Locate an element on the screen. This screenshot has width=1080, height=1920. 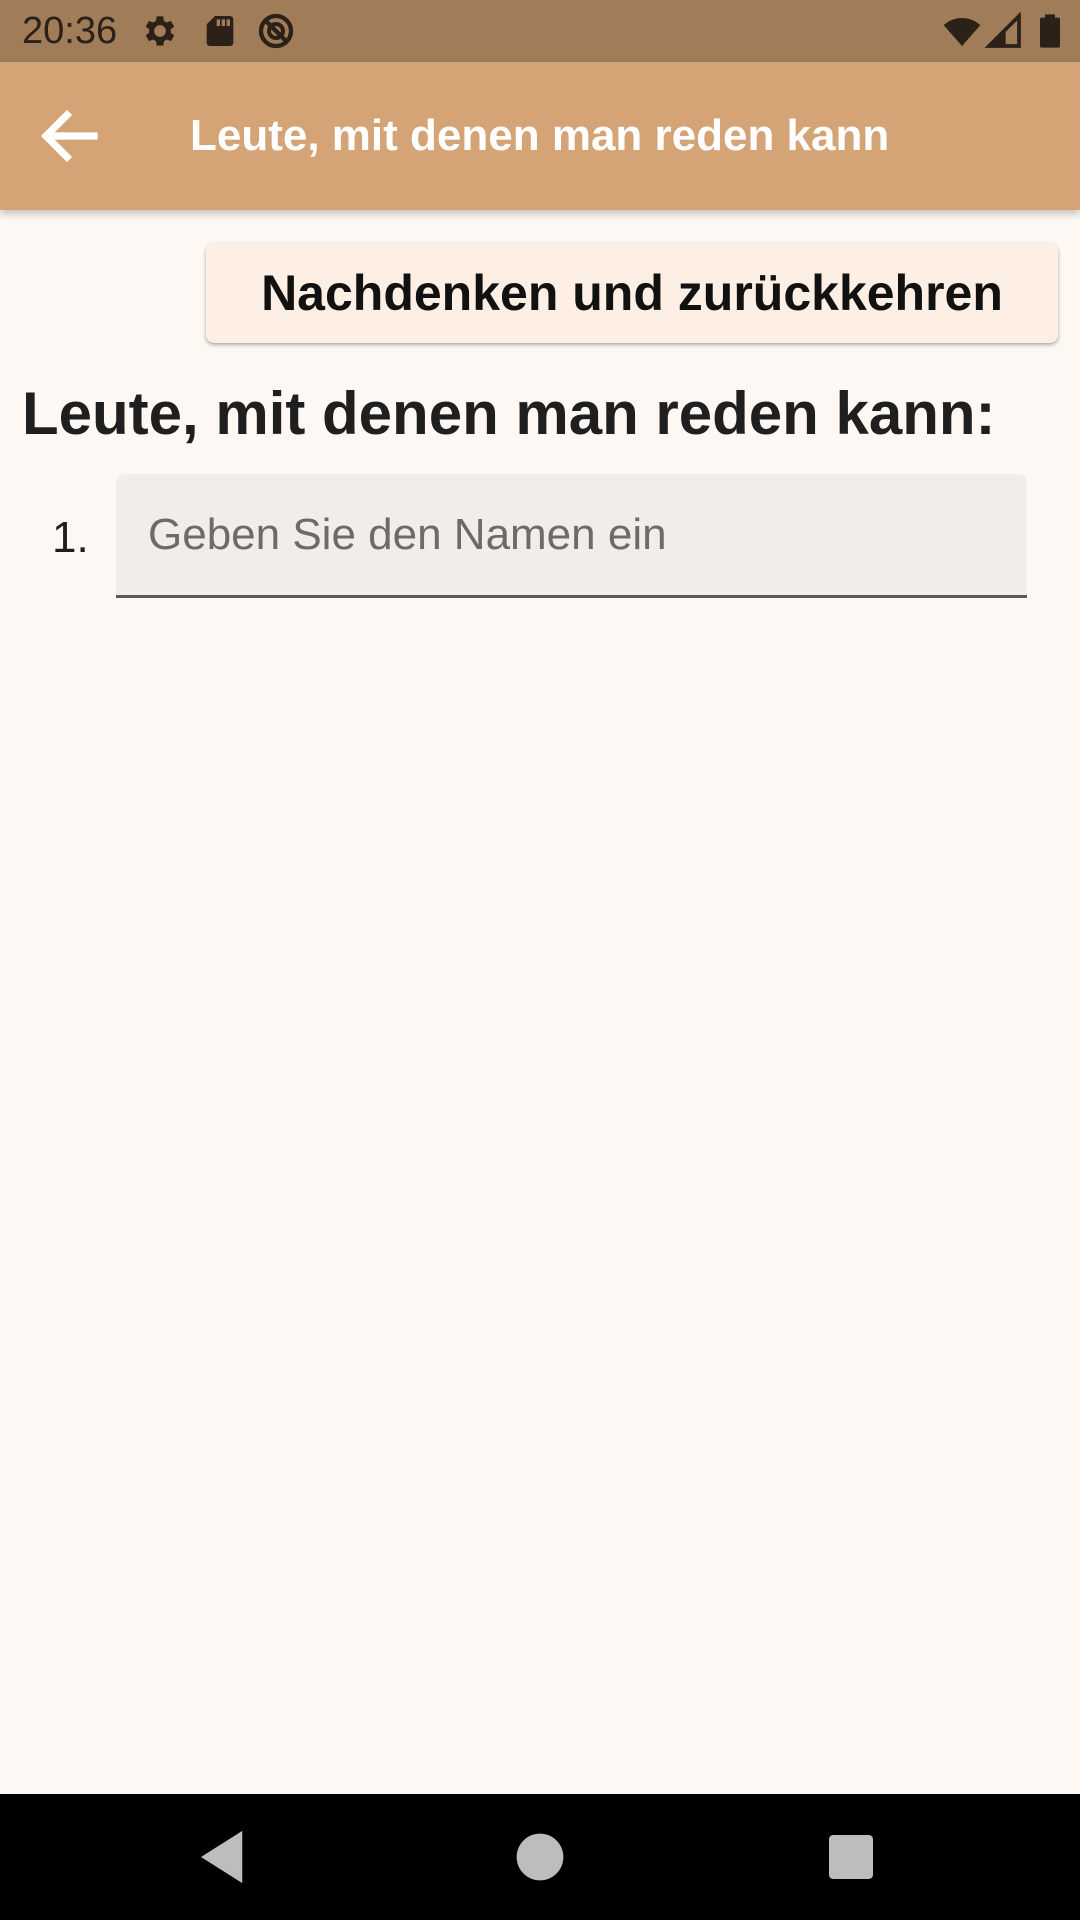
battery-icon is located at coordinates (1050, 31).